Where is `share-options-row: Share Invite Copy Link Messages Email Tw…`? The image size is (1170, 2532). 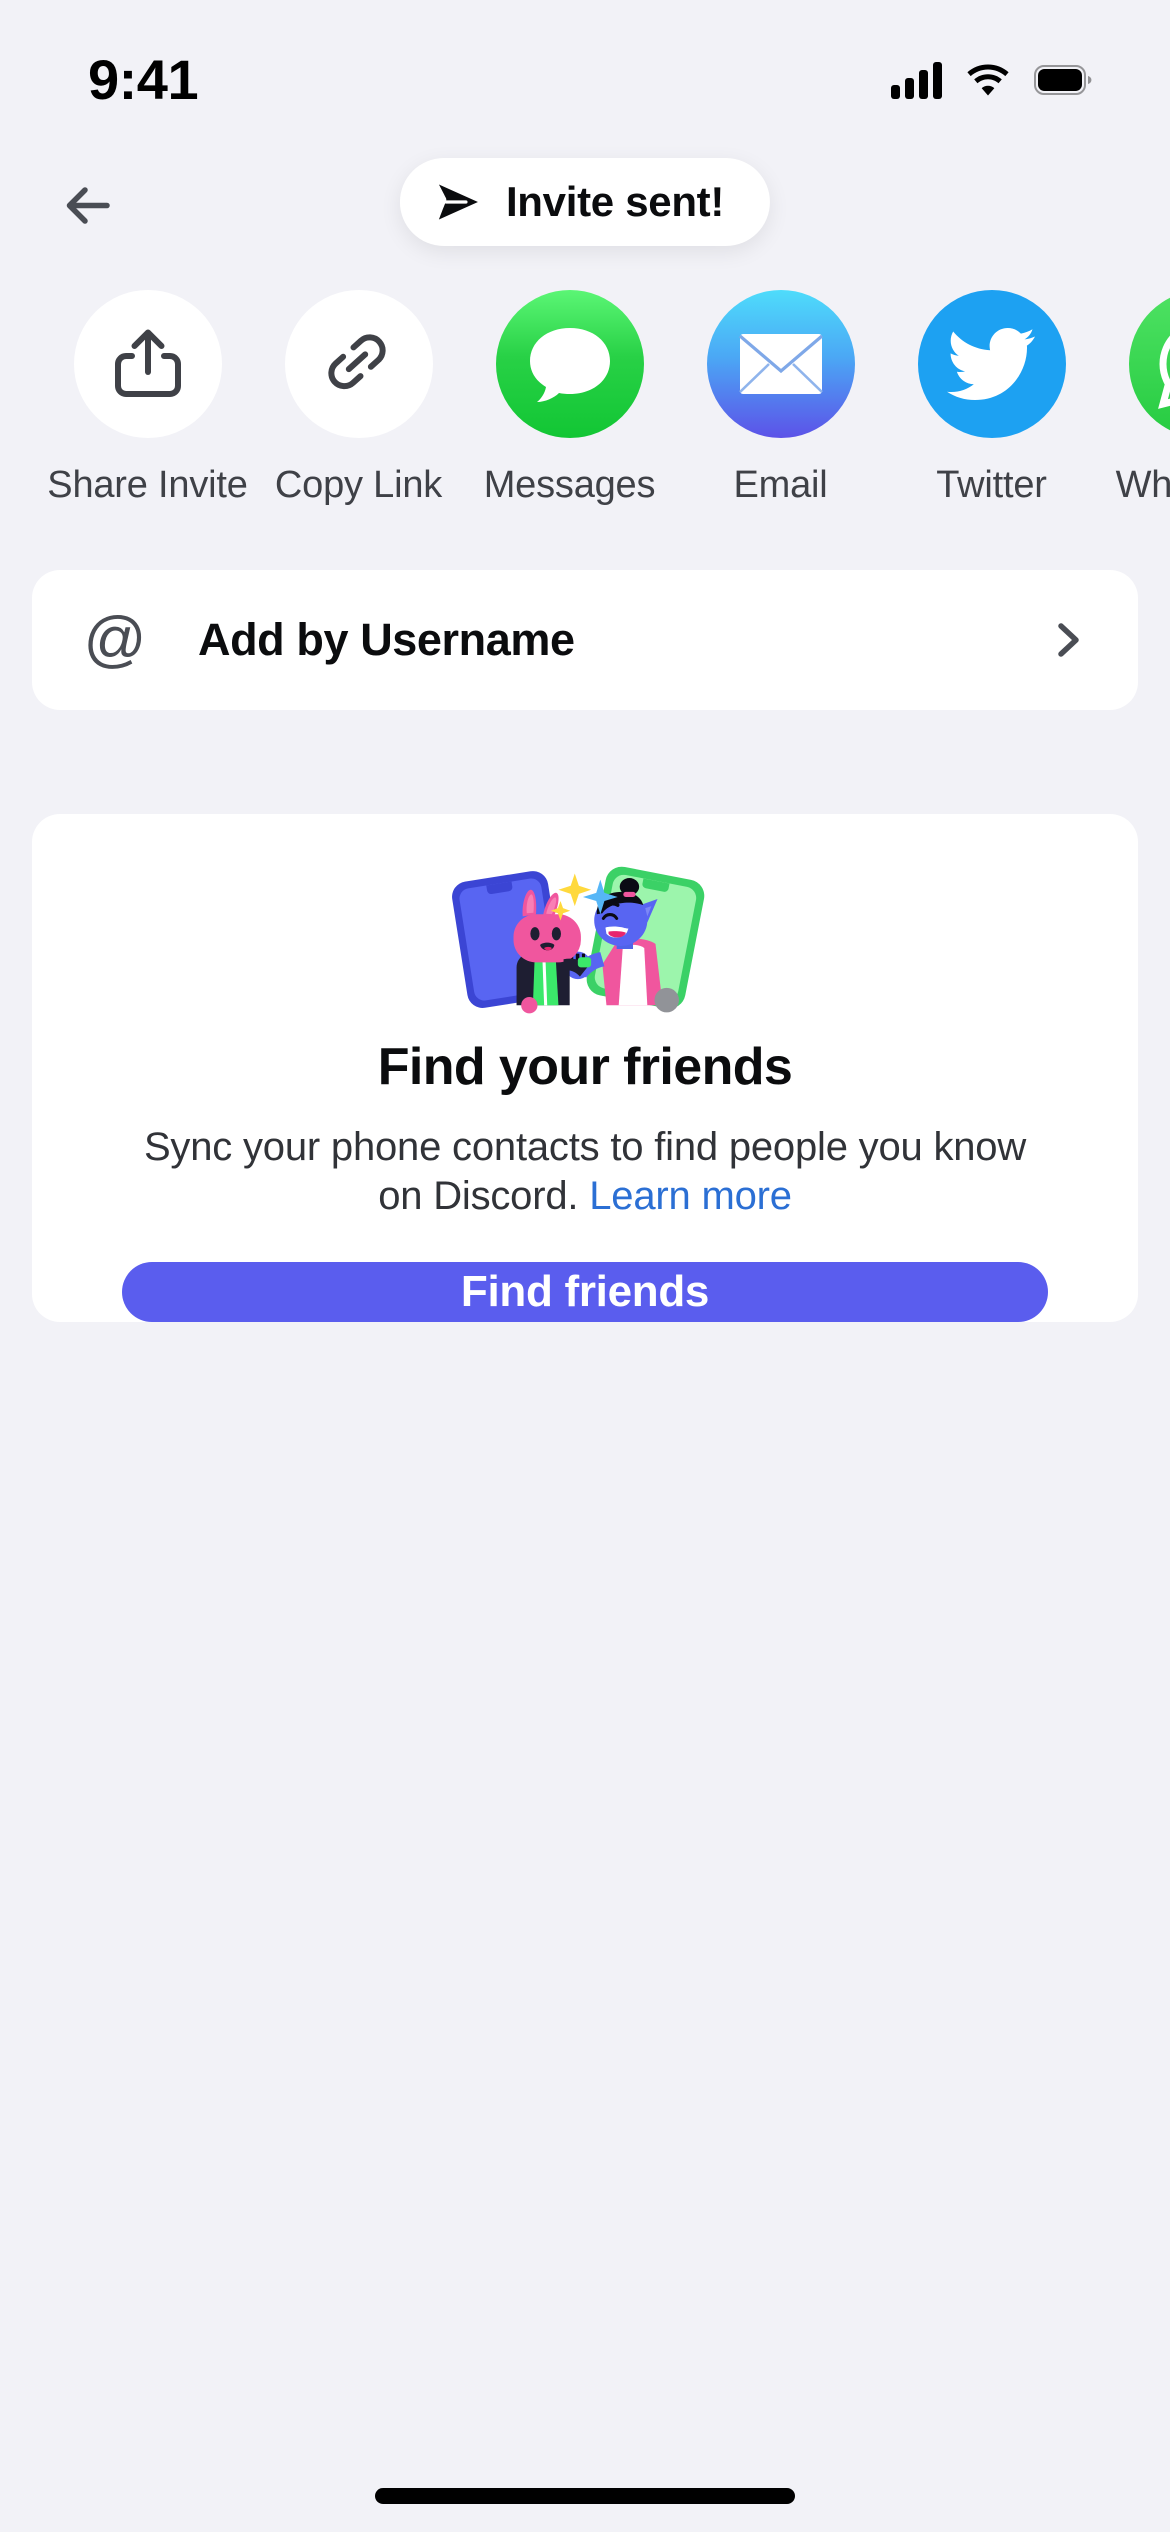
share-options-row: Share Invite Copy Link Messages Email Tw… is located at coordinates (585, 398).